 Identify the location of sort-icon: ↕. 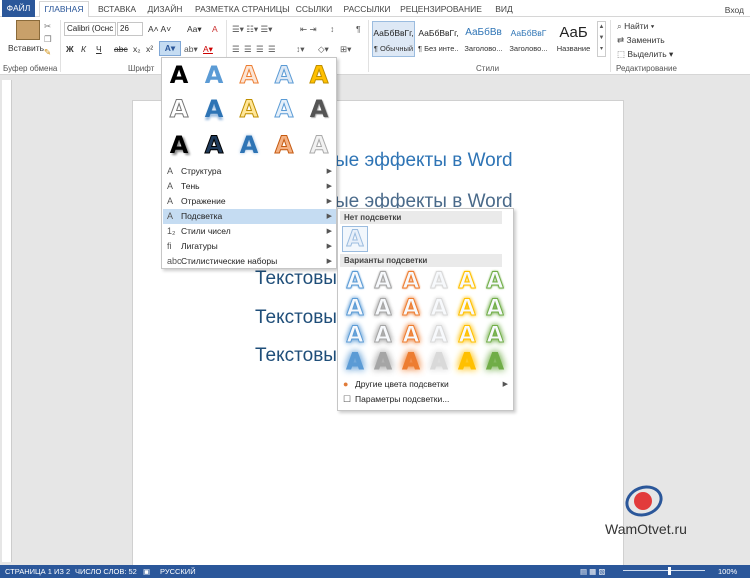
(332, 29).